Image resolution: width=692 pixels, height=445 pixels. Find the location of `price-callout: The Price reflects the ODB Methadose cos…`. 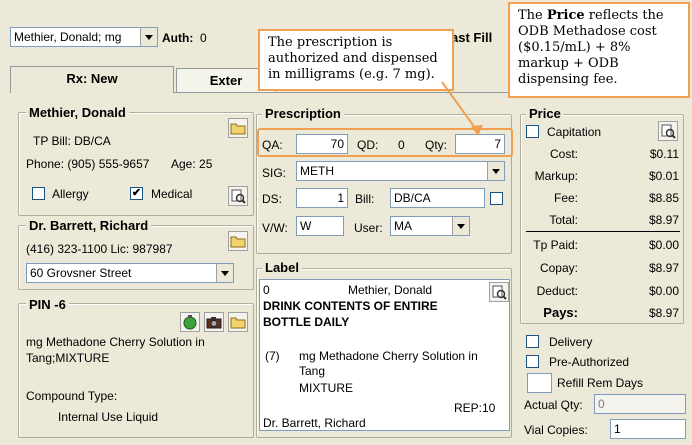

price-callout: The Price reflects the ODB Methadose cos… is located at coordinates (599, 50).